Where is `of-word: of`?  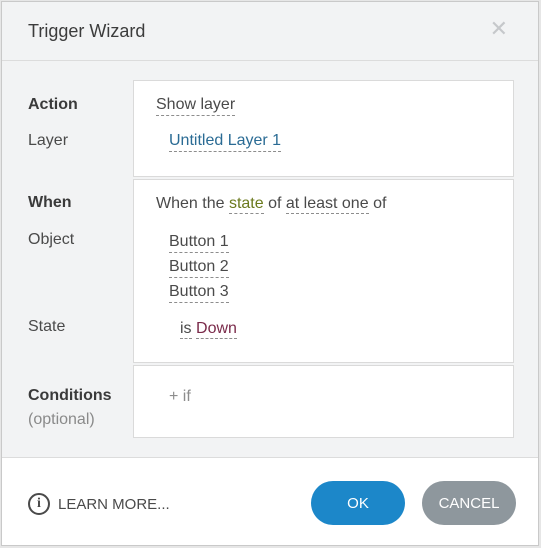
of-word: of is located at coordinates (275, 203).